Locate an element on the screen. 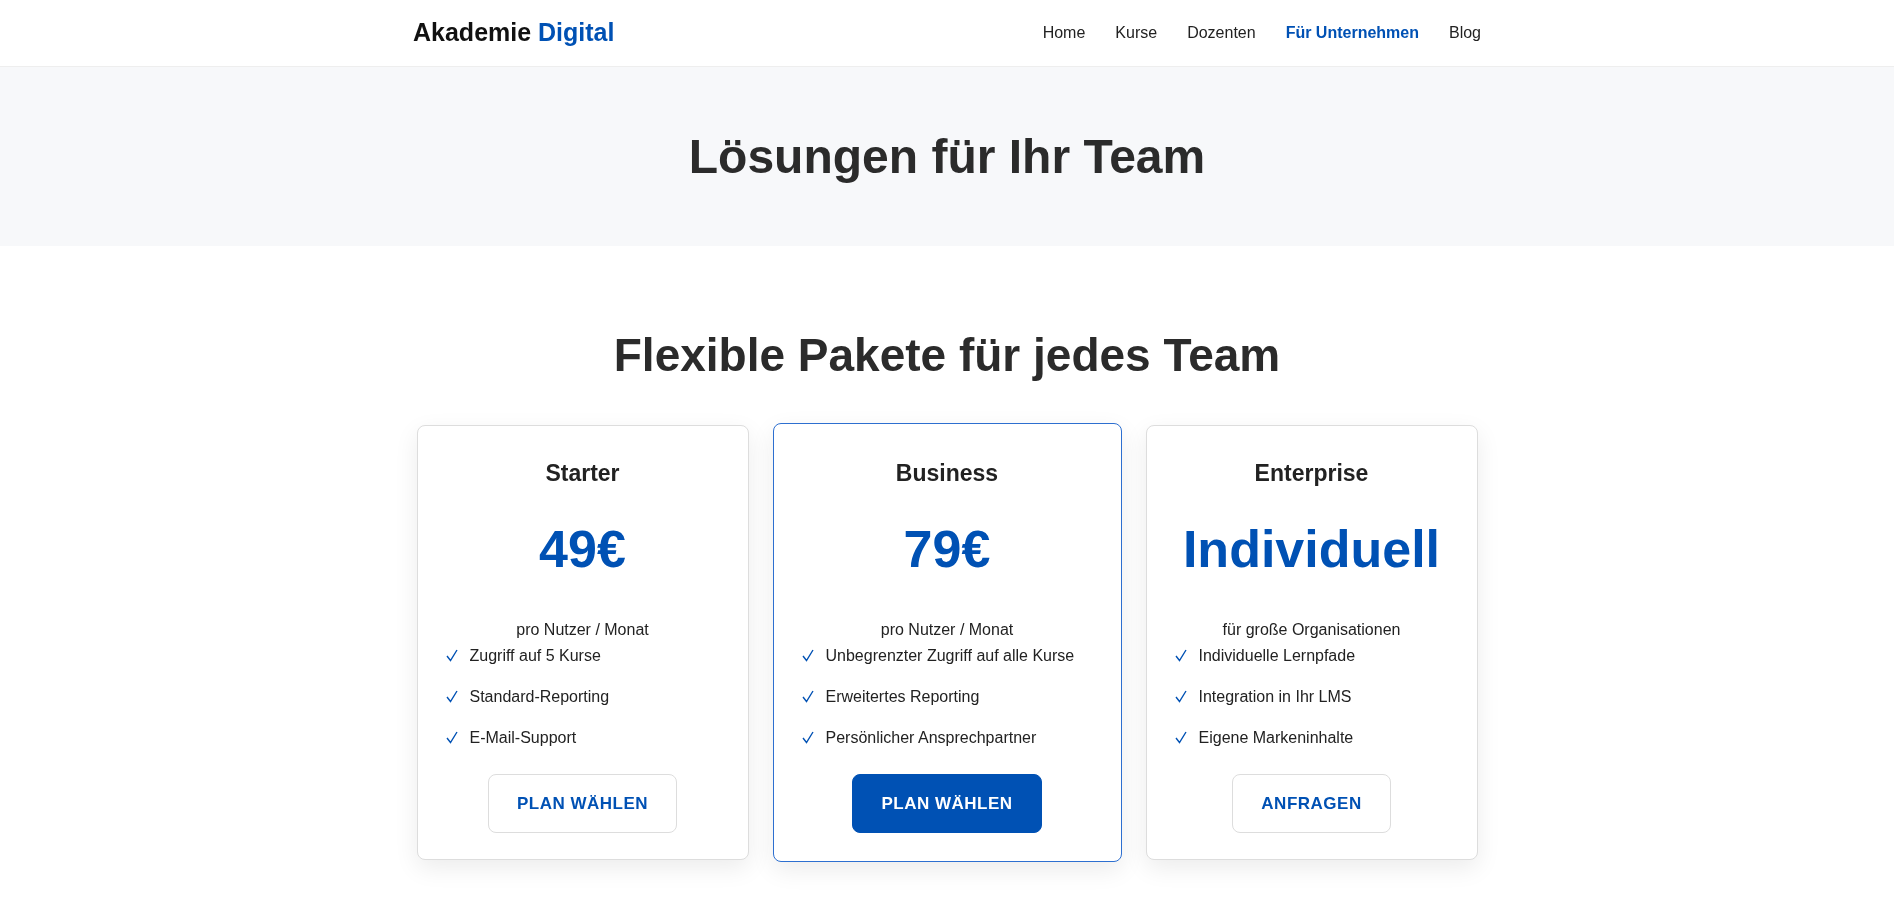 This screenshot has width=1894, height=911. plan-price: 49€ is located at coordinates (582, 549).